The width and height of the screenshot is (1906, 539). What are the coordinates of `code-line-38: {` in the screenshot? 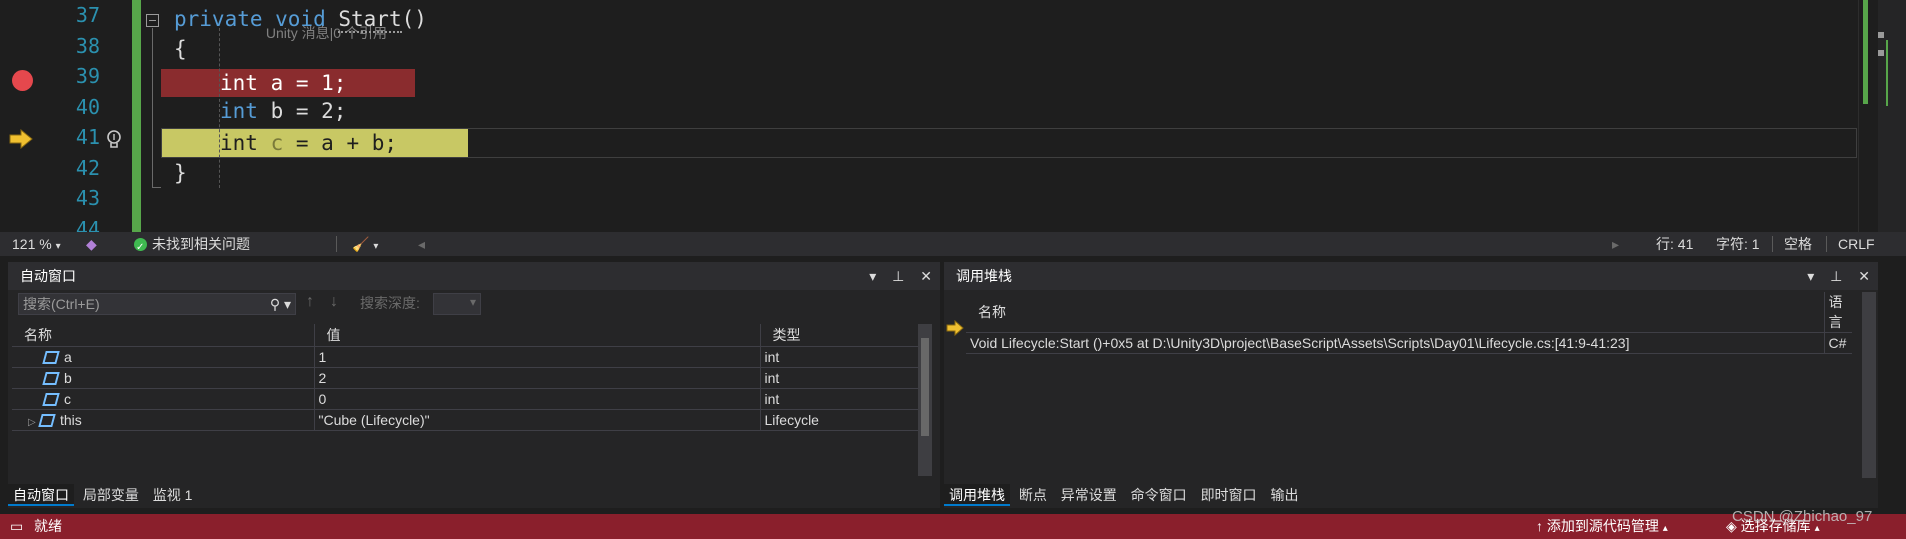 It's located at (180, 49).